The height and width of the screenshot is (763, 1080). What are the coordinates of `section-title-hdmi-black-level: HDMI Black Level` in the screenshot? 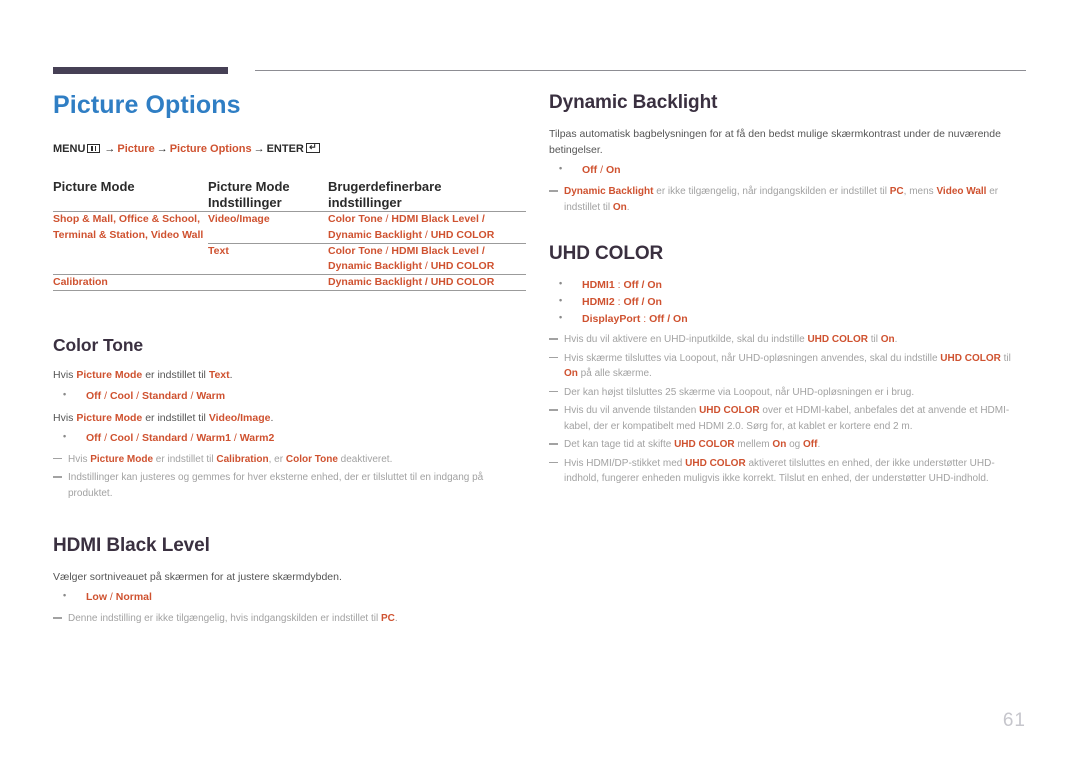 It's located at (131, 546).